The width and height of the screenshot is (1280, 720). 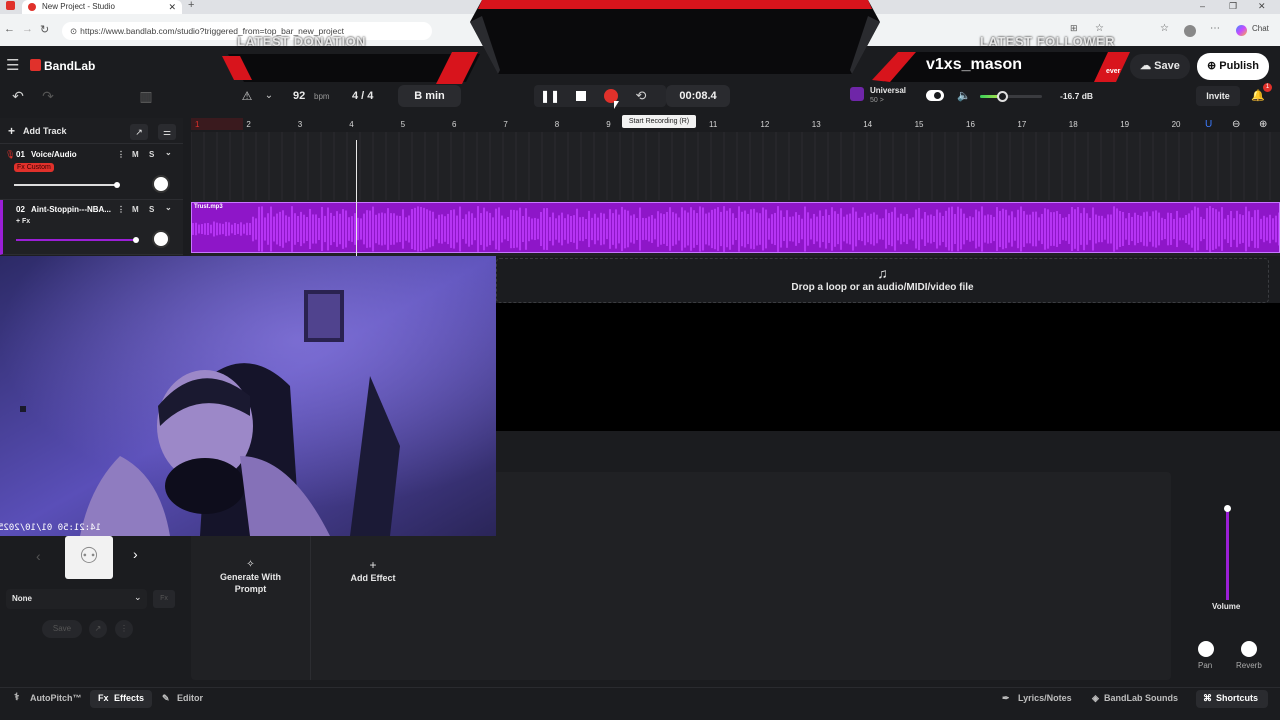 What do you see at coordinates (1164, 28) in the screenshot?
I see `favorites-icon: ☆` at bounding box center [1164, 28].